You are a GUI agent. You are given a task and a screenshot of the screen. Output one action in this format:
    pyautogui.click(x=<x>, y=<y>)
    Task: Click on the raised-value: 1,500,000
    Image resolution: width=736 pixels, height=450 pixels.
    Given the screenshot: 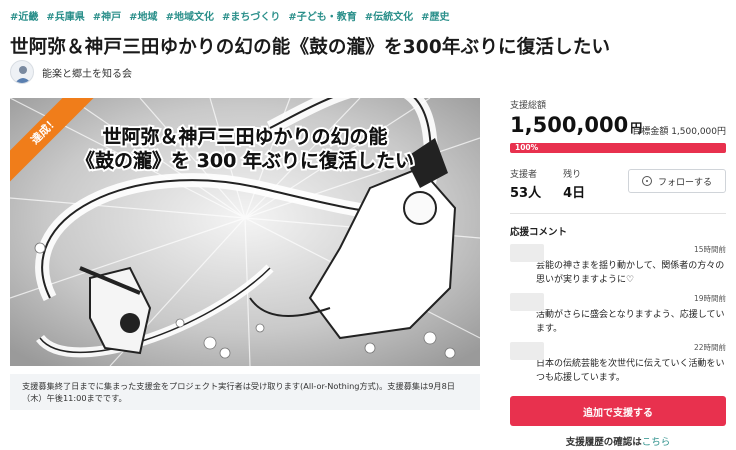 What is the action you would take?
    pyautogui.click(x=569, y=125)
    